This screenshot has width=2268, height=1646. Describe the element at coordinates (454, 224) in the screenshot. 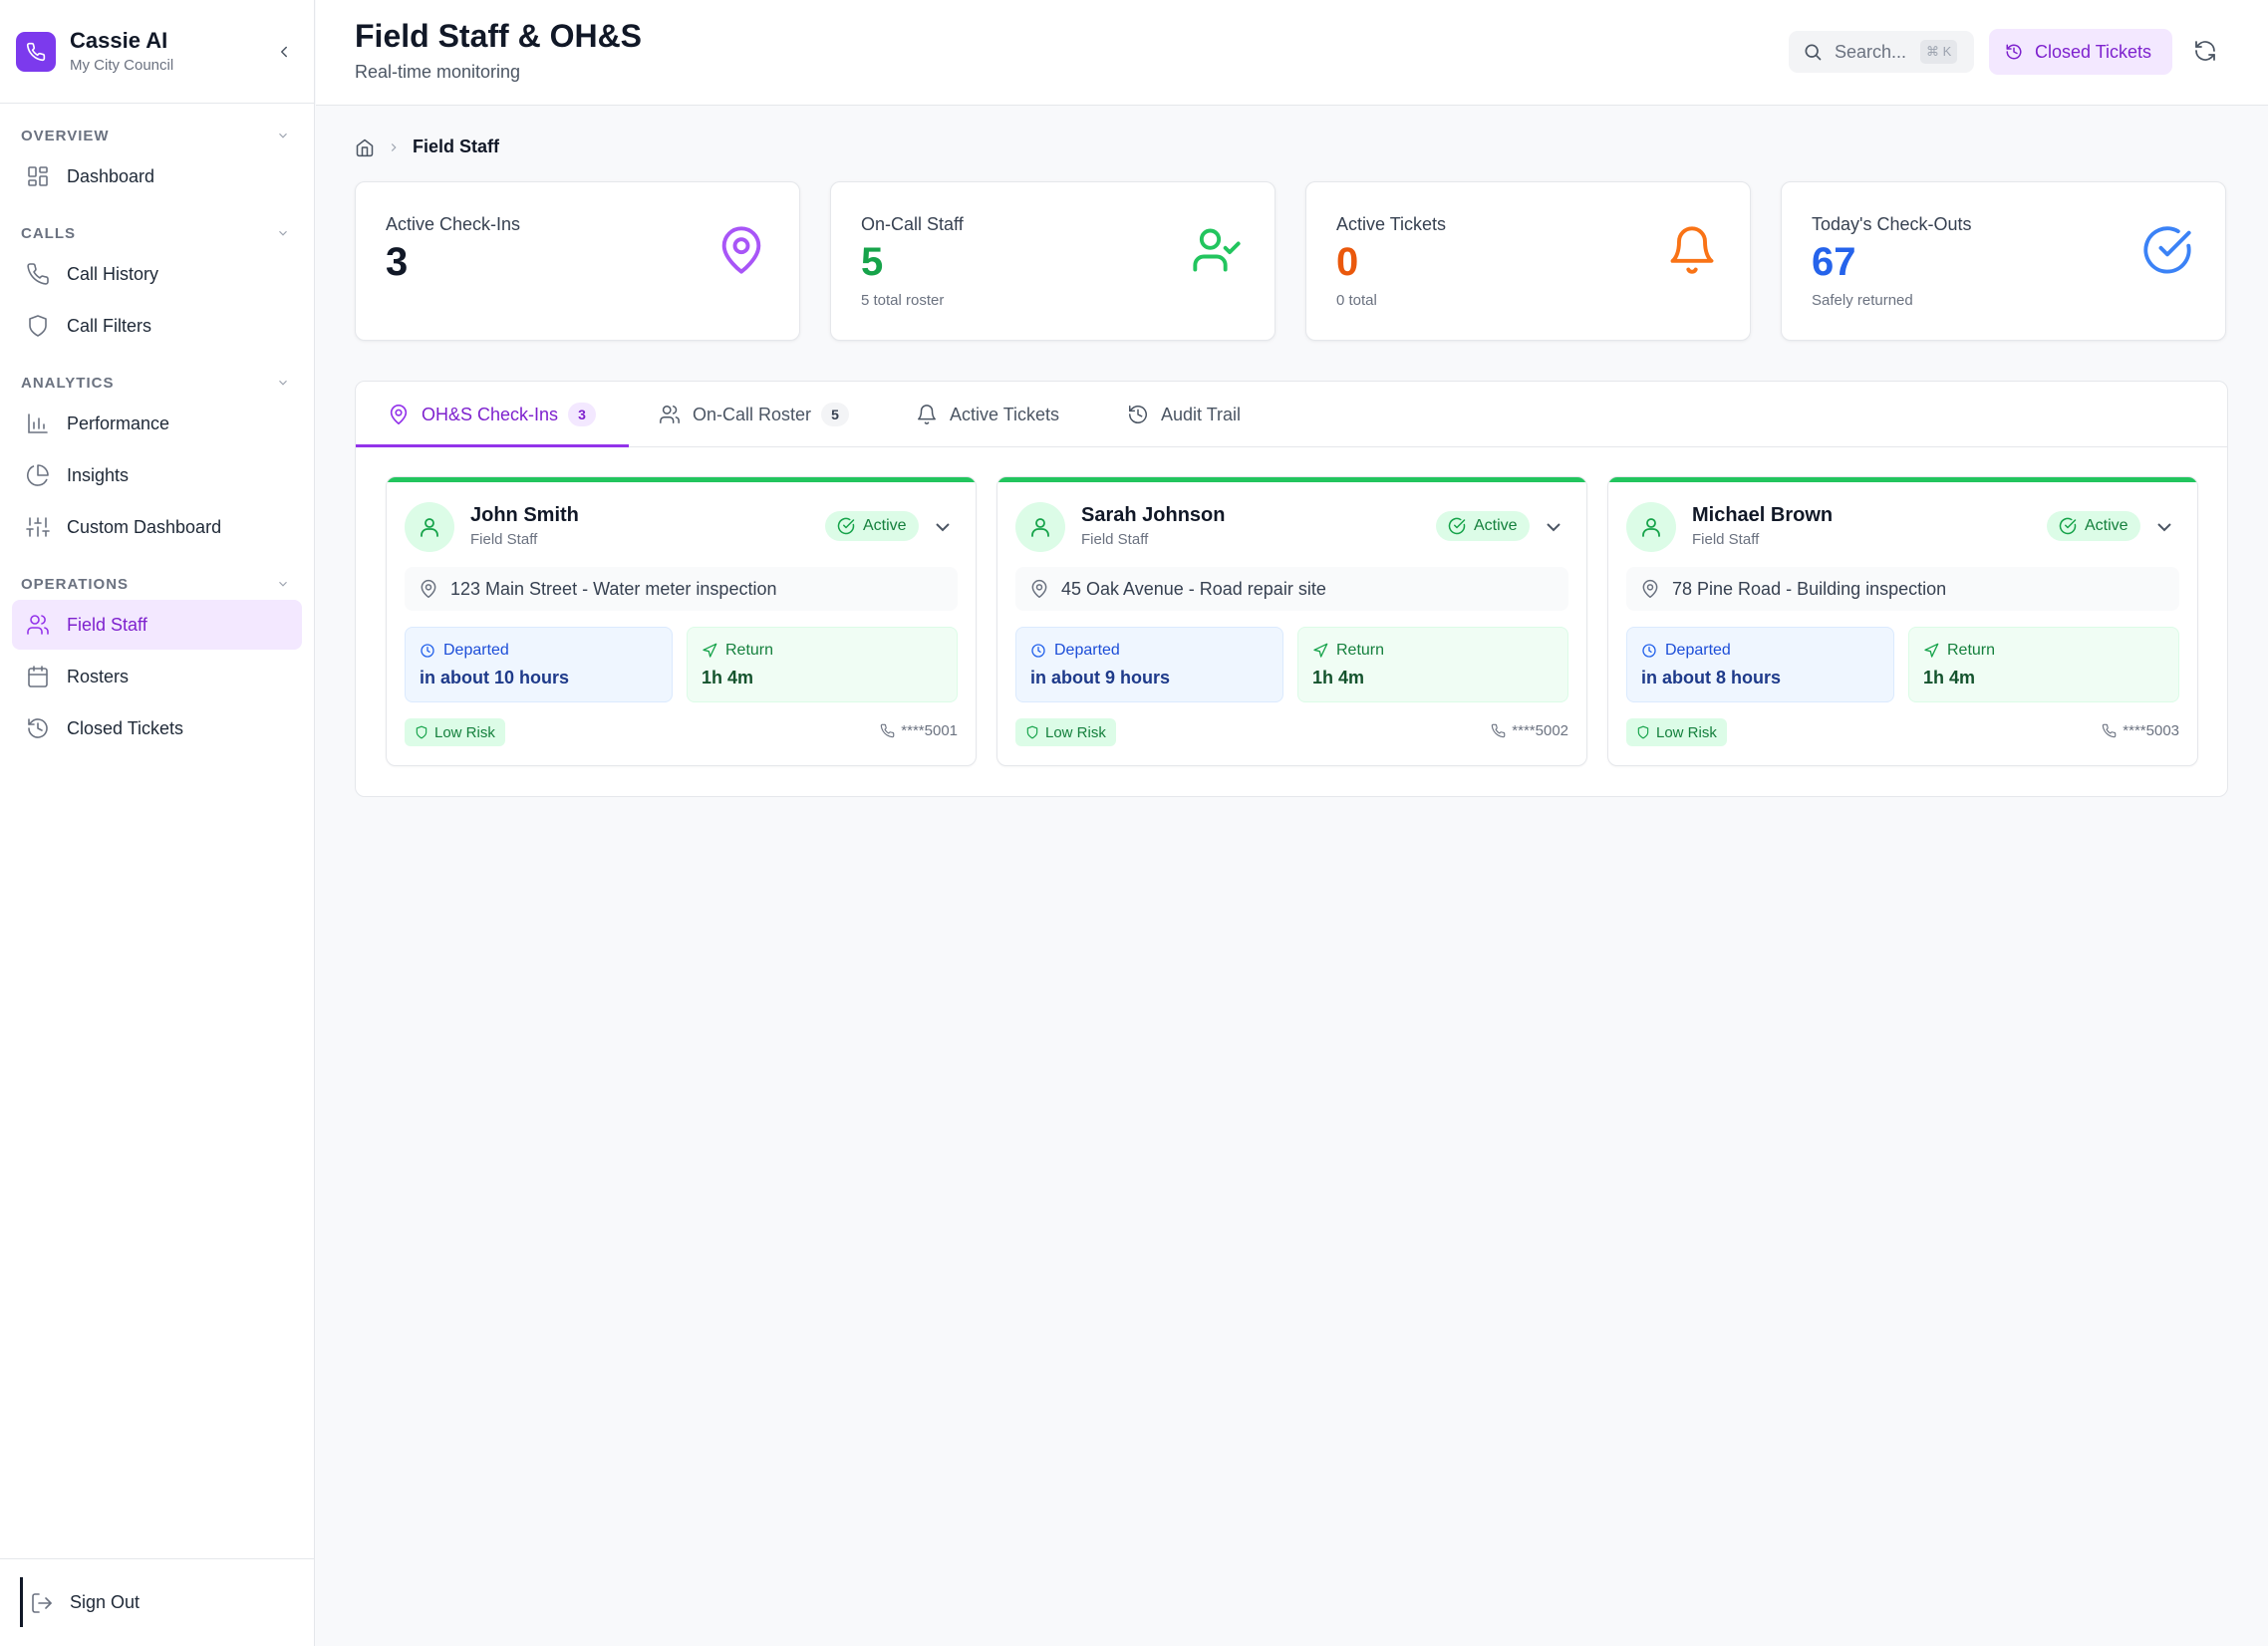

I see `stat-label: Active Check-Ins` at that location.